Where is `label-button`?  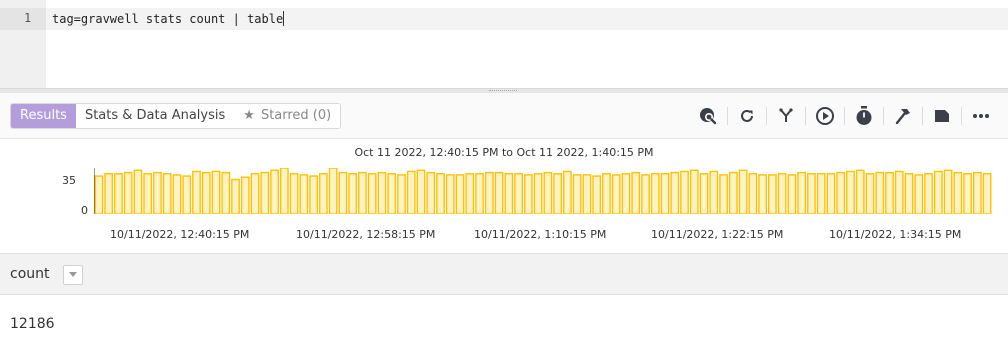 label-button is located at coordinates (942, 116).